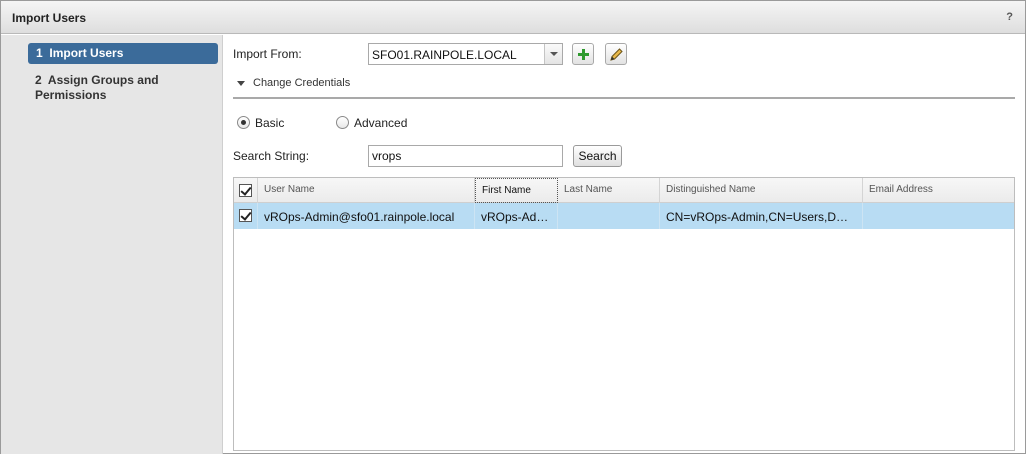  What do you see at coordinates (366, 190) in the screenshot?
I see `column-header-user-name: User Name` at bounding box center [366, 190].